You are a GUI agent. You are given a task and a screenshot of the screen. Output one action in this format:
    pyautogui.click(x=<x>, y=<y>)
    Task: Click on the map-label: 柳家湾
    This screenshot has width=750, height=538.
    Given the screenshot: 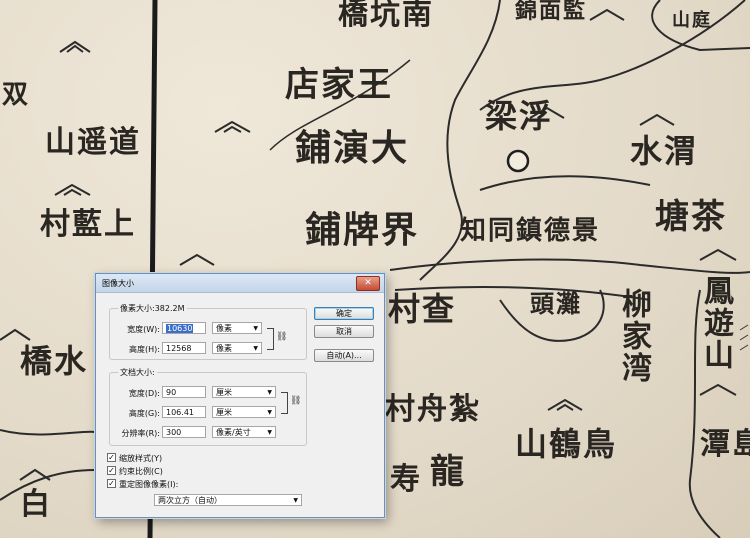 What is the action you would take?
    pyautogui.click(x=633, y=336)
    